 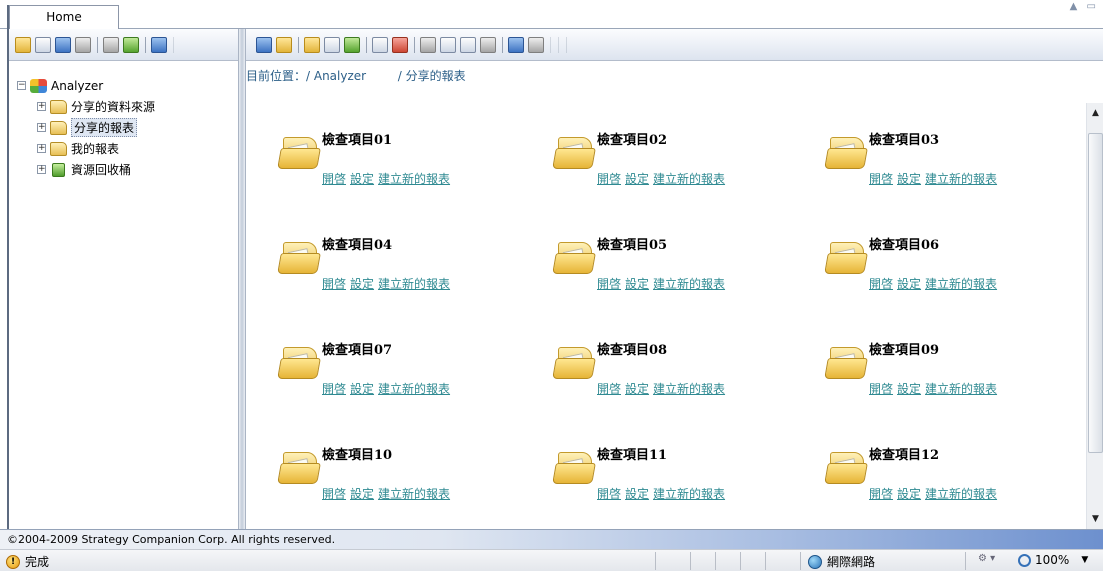 What do you see at coordinates (83, 44) in the screenshot?
I see `search-icon` at bounding box center [83, 44].